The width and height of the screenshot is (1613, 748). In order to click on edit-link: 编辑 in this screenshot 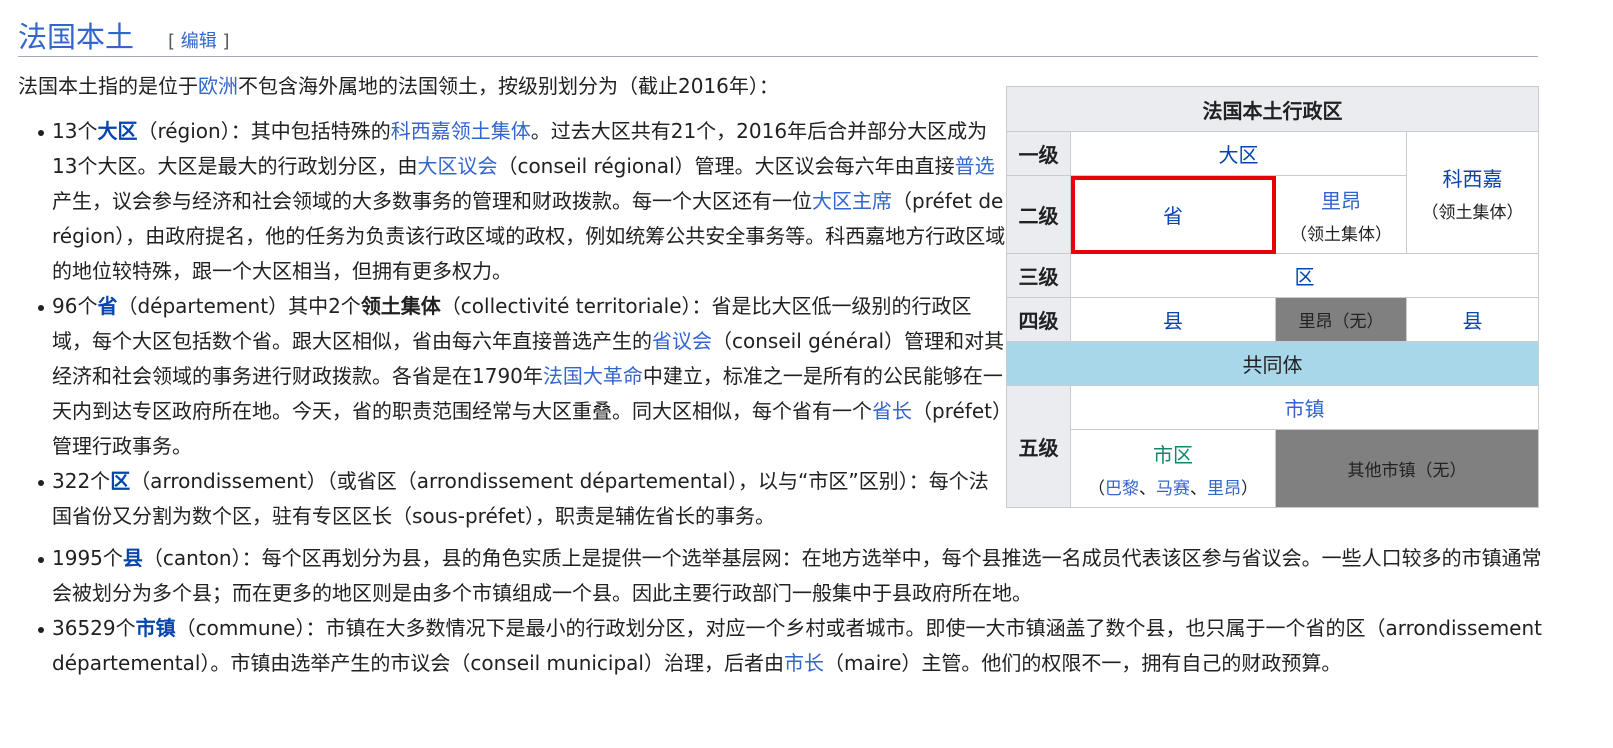, I will do `click(199, 41)`.